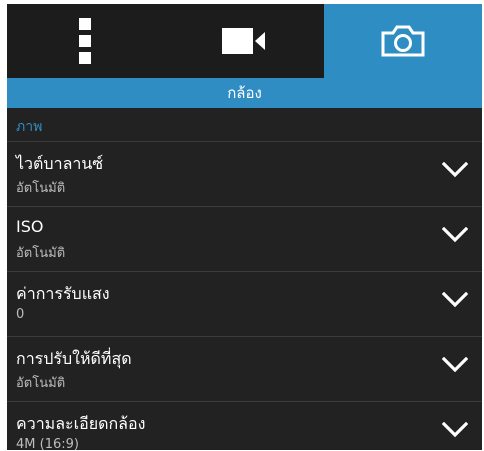  Describe the element at coordinates (244, 369) in the screenshot. I see `setting-optimization: การปรับให้ดีที่สุด อัตโนมัติ` at that location.